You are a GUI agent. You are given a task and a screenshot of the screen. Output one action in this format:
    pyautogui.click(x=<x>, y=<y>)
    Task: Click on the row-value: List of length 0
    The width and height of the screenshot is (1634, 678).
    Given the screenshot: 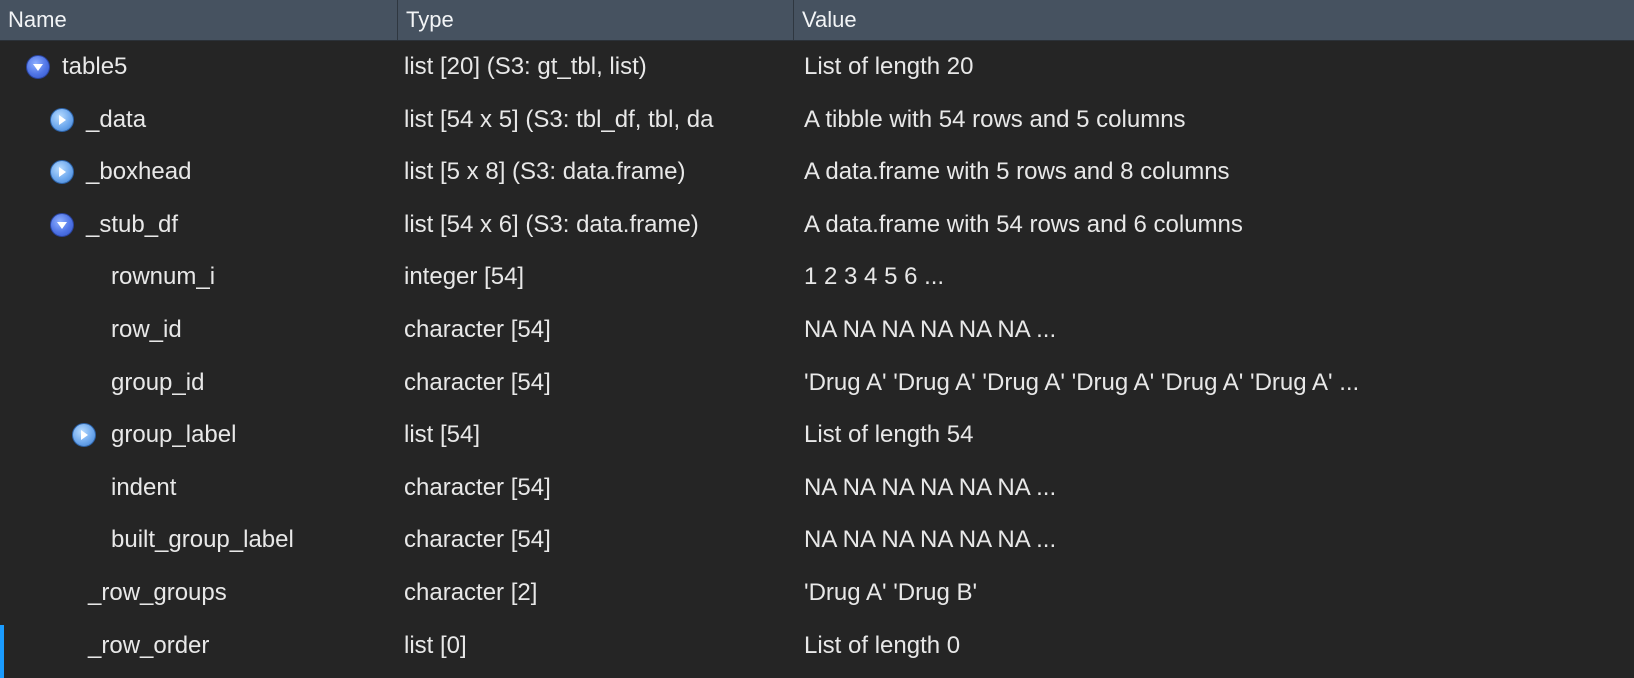 What is the action you would take?
    pyautogui.click(x=882, y=645)
    